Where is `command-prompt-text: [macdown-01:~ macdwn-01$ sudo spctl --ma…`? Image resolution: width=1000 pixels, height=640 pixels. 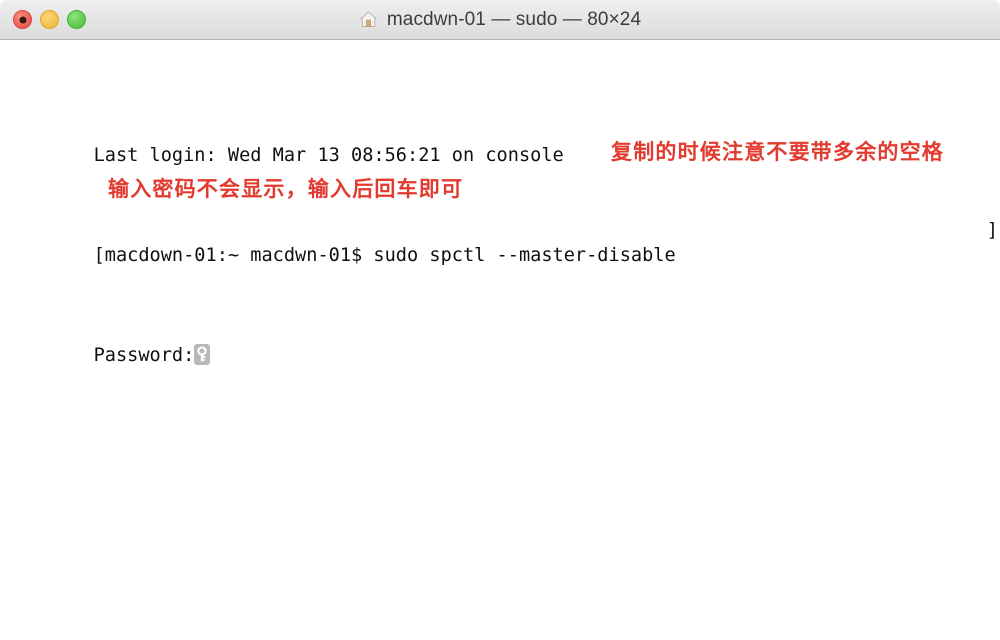 command-prompt-text: [macdown-01:~ macdwn-01$ sudo spctl --ma… is located at coordinates (384, 255).